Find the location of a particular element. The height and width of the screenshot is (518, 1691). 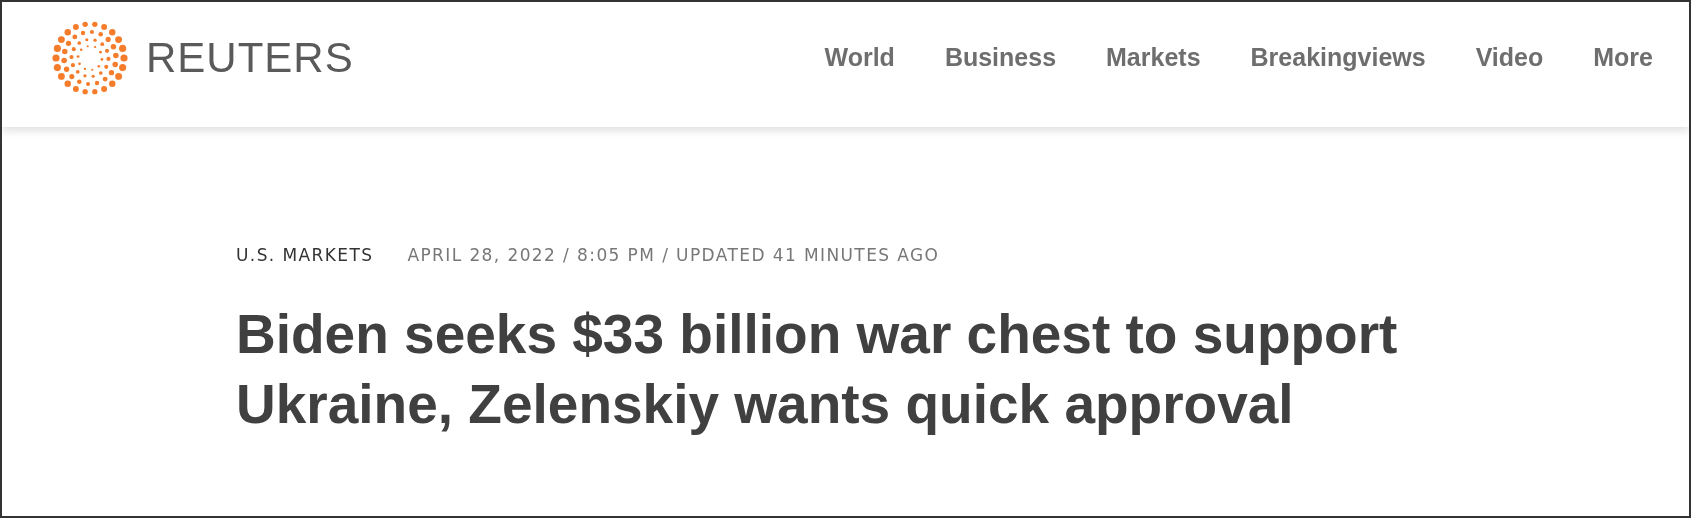

nav-link: Markets is located at coordinates (1153, 57).